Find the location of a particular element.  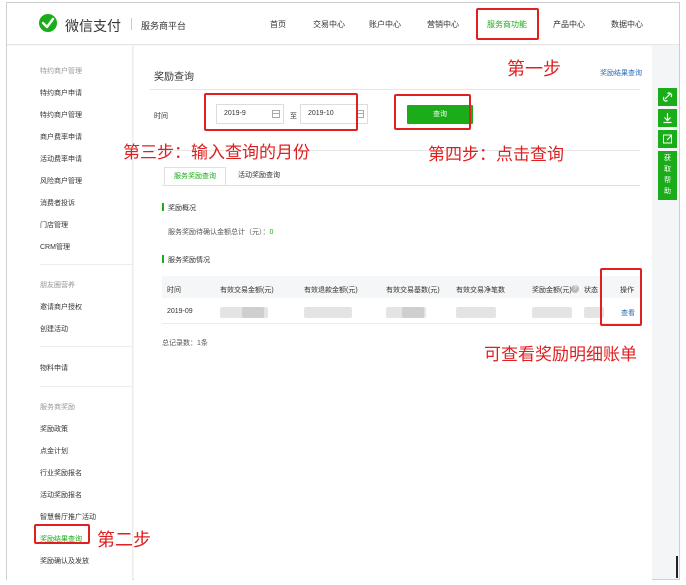

time-label: 时间 is located at coordinates (161, 116).